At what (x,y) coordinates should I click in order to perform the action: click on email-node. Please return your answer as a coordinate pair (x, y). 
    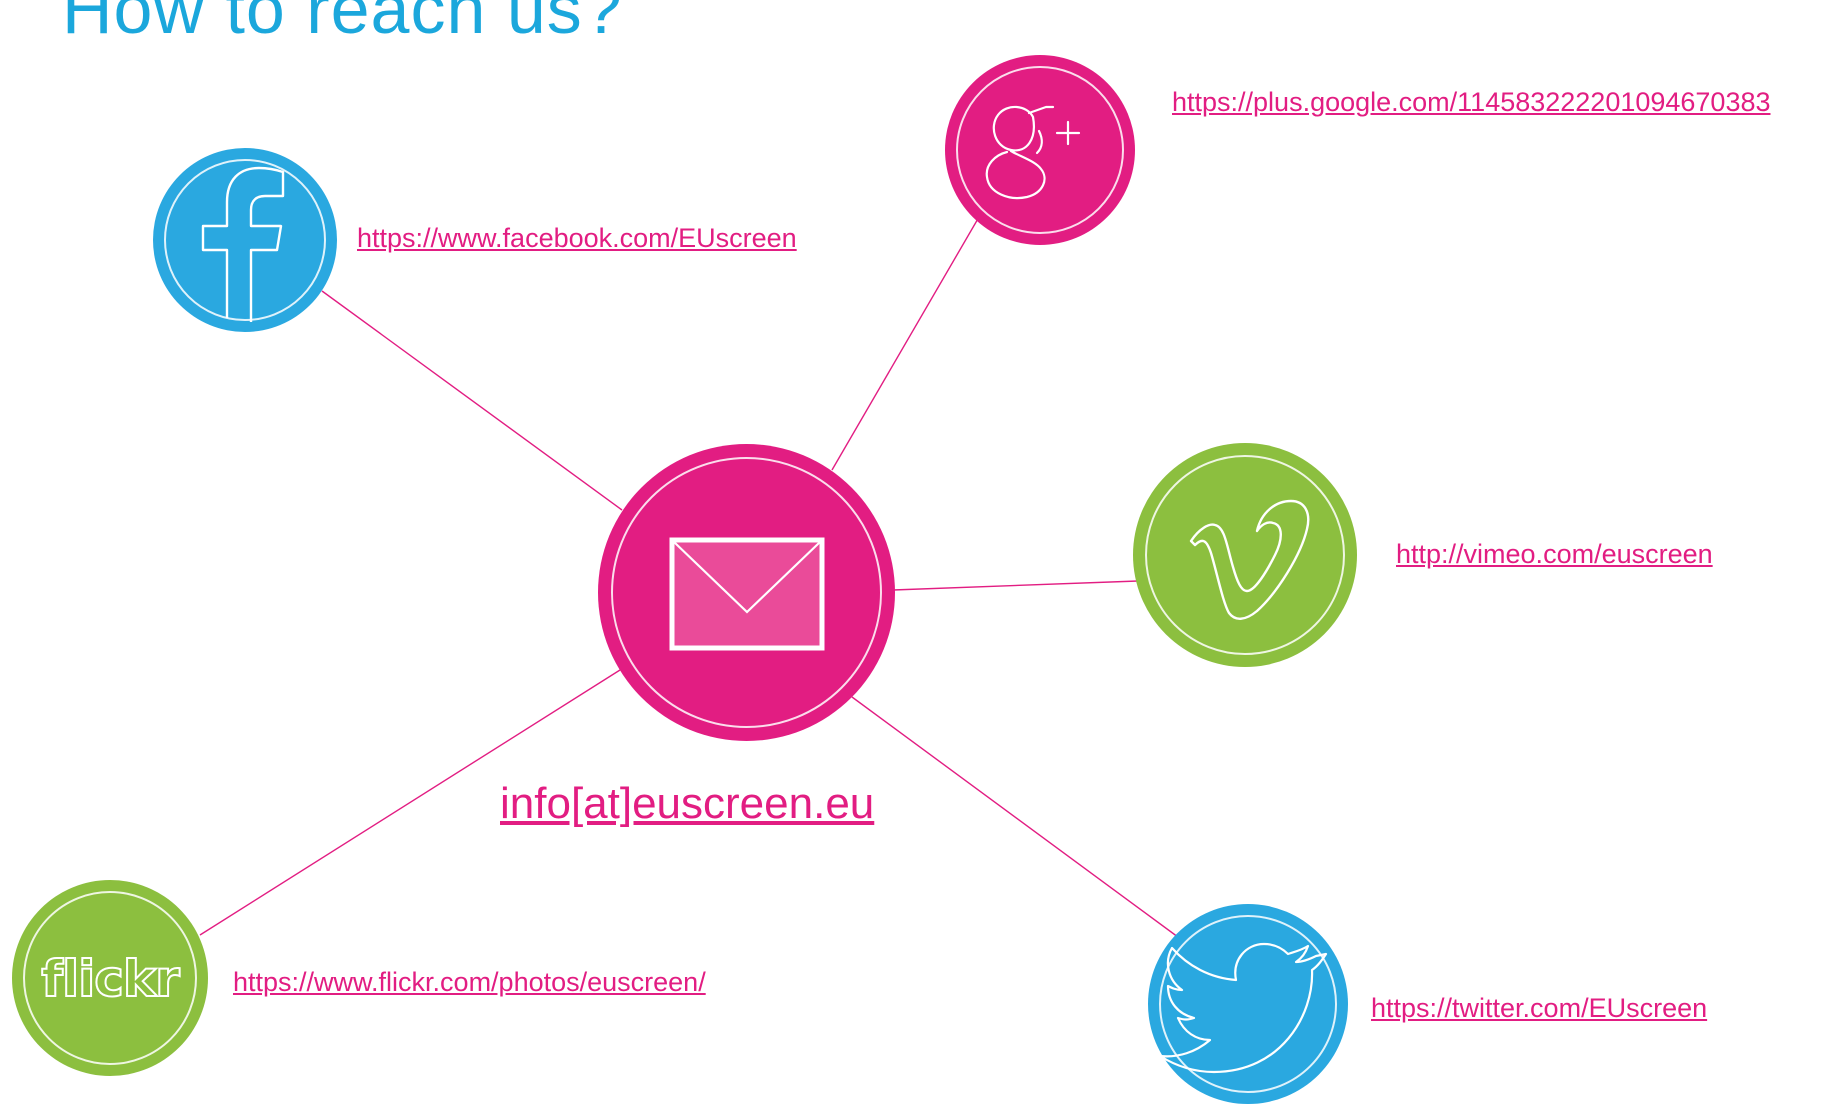
    Looking at the image, I should click on (746, 592).